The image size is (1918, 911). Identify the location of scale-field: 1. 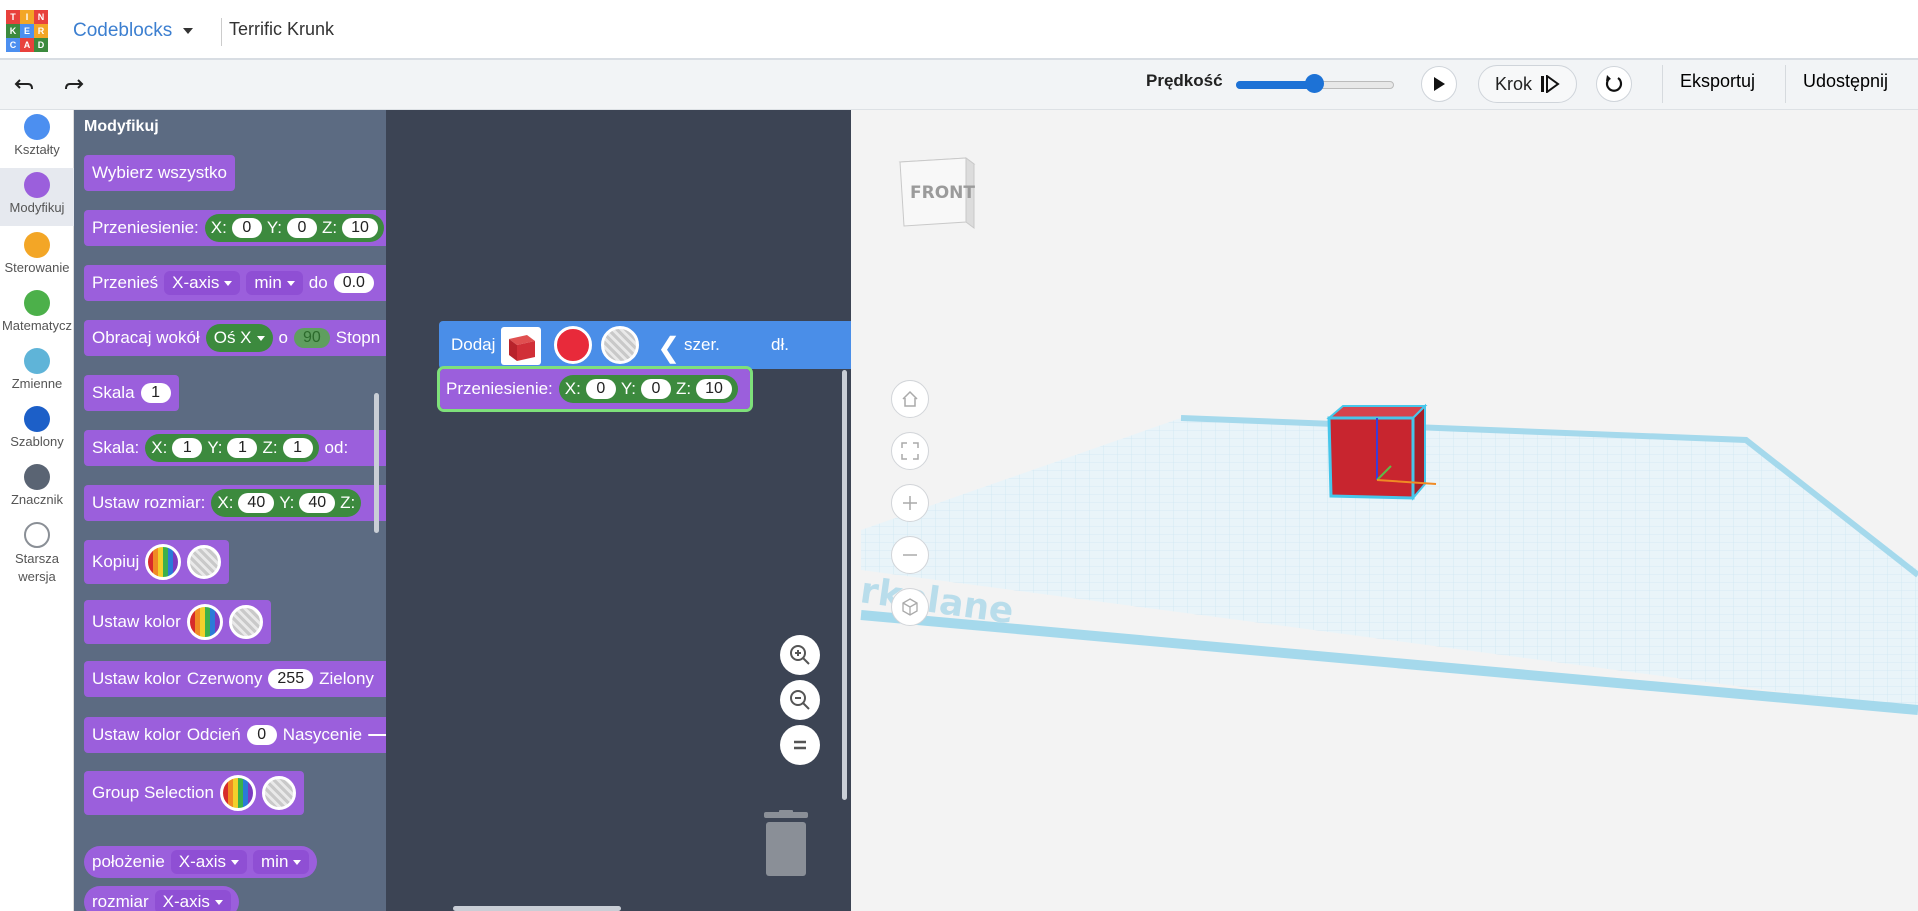
(155, 393).